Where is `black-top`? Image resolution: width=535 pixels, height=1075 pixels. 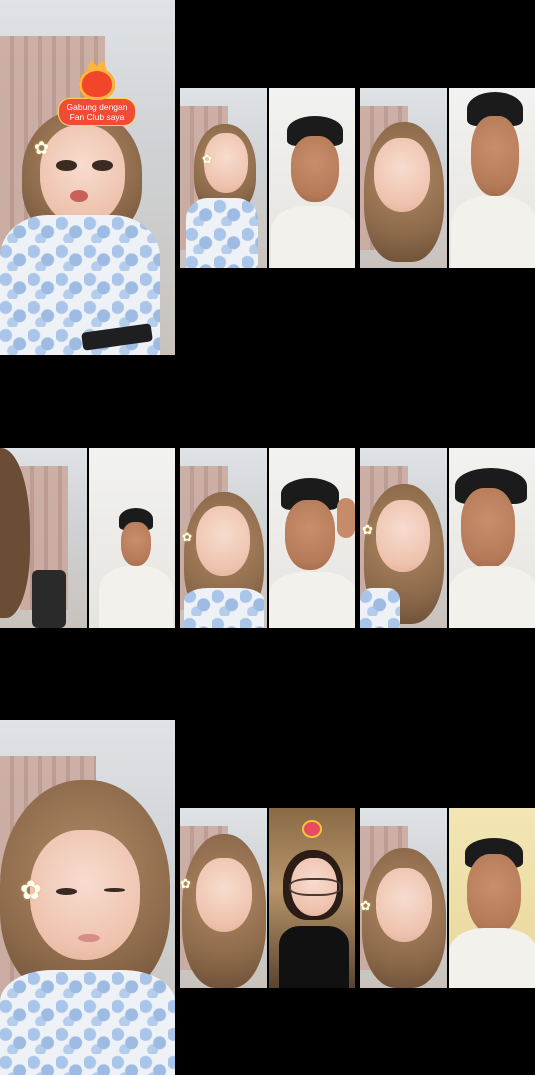 black-top is located at coordinates (313, 957).